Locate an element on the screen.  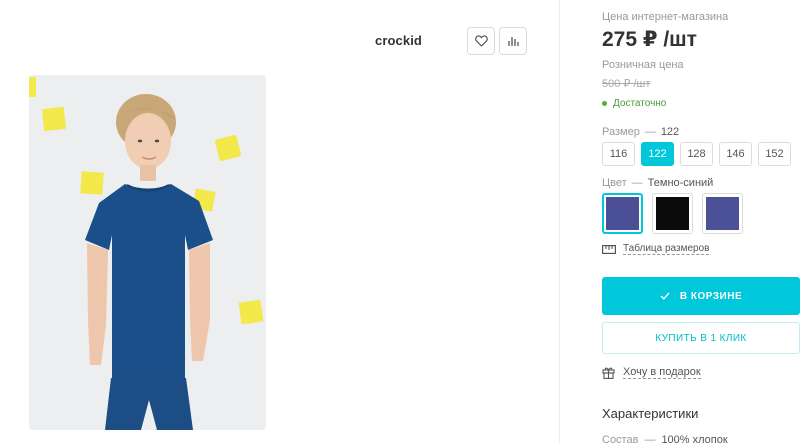
characteristics-title: Характеристики is located at coordinates (650, 413).